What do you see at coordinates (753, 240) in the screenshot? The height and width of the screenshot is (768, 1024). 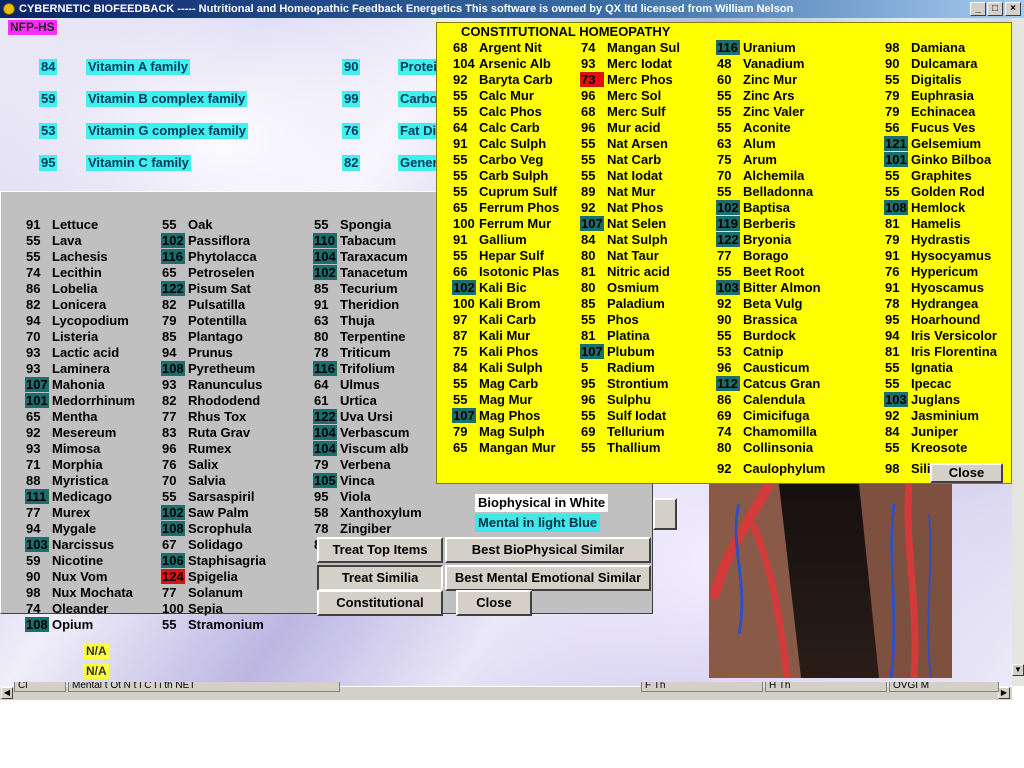 I see `remedy-row: 122 Bryonia` at bounding box center [753, 240].